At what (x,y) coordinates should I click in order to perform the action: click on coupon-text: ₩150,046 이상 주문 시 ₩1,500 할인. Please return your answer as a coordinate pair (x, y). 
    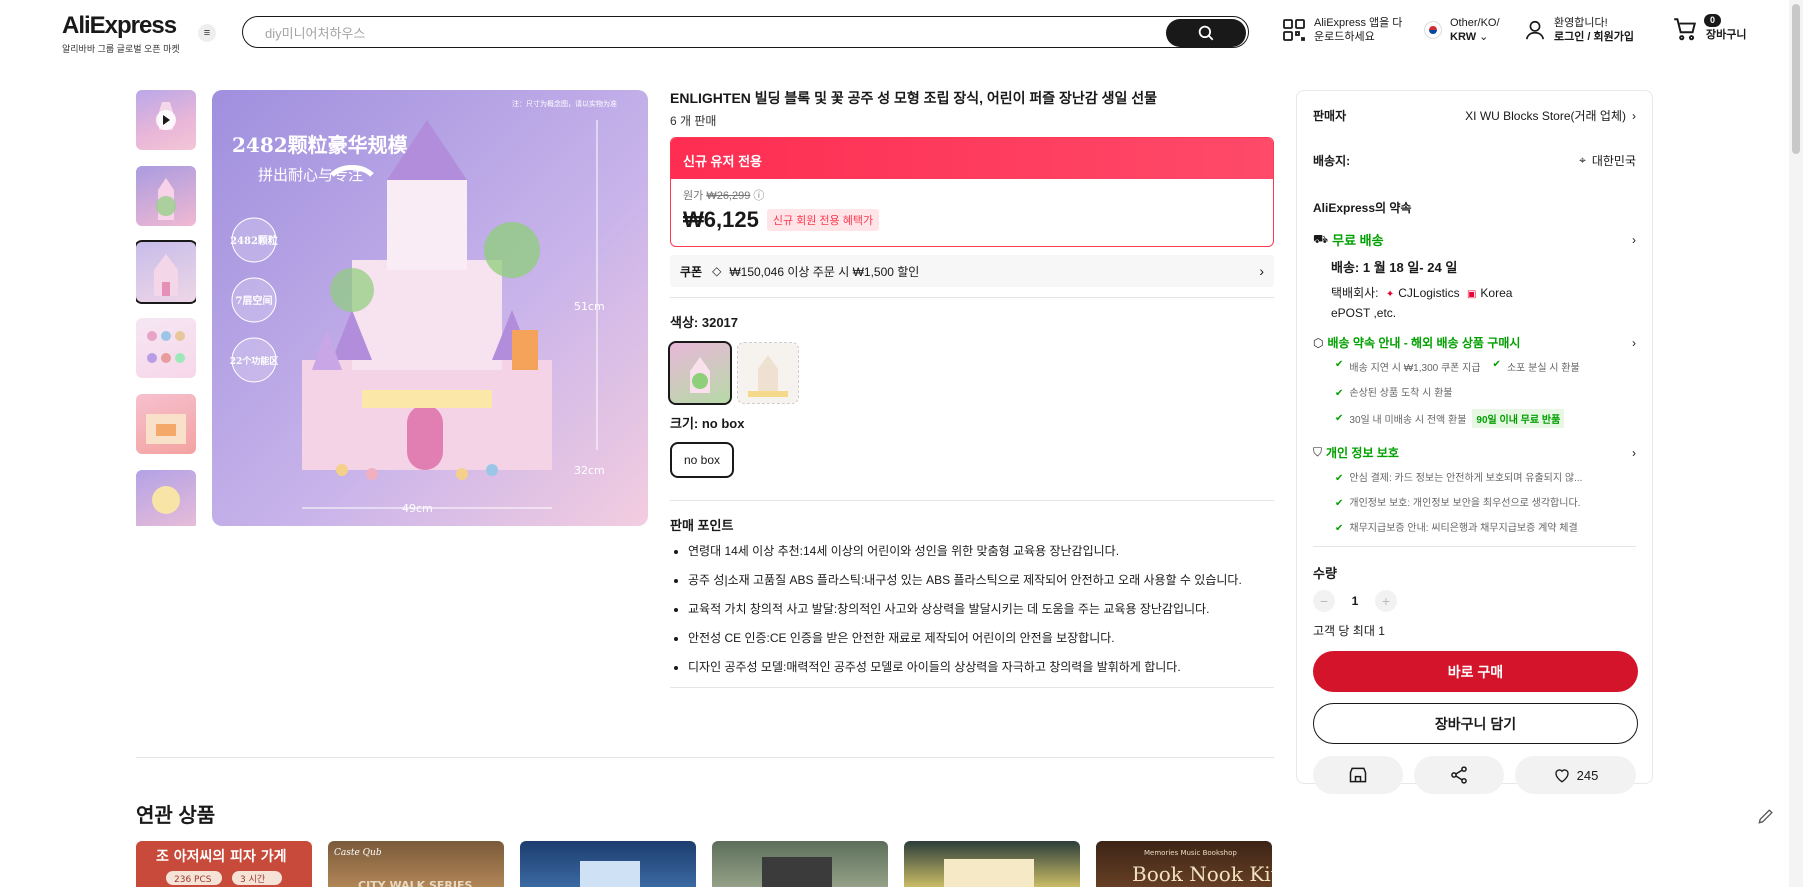
    Looking at the image, I should click on (824, 271).